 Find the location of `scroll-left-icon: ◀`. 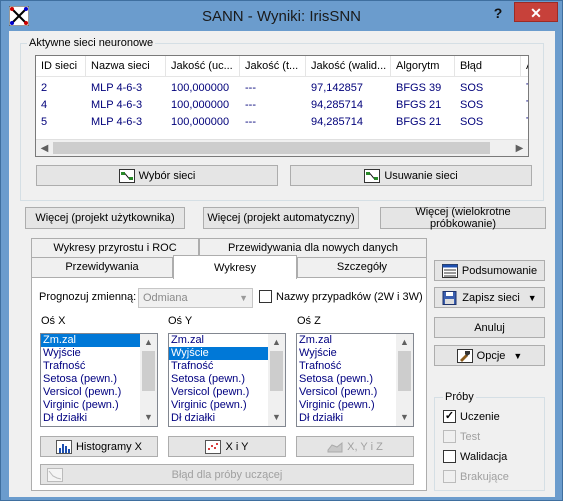

scroll-left-icon: ◀ is located at coordinates (44, 148).